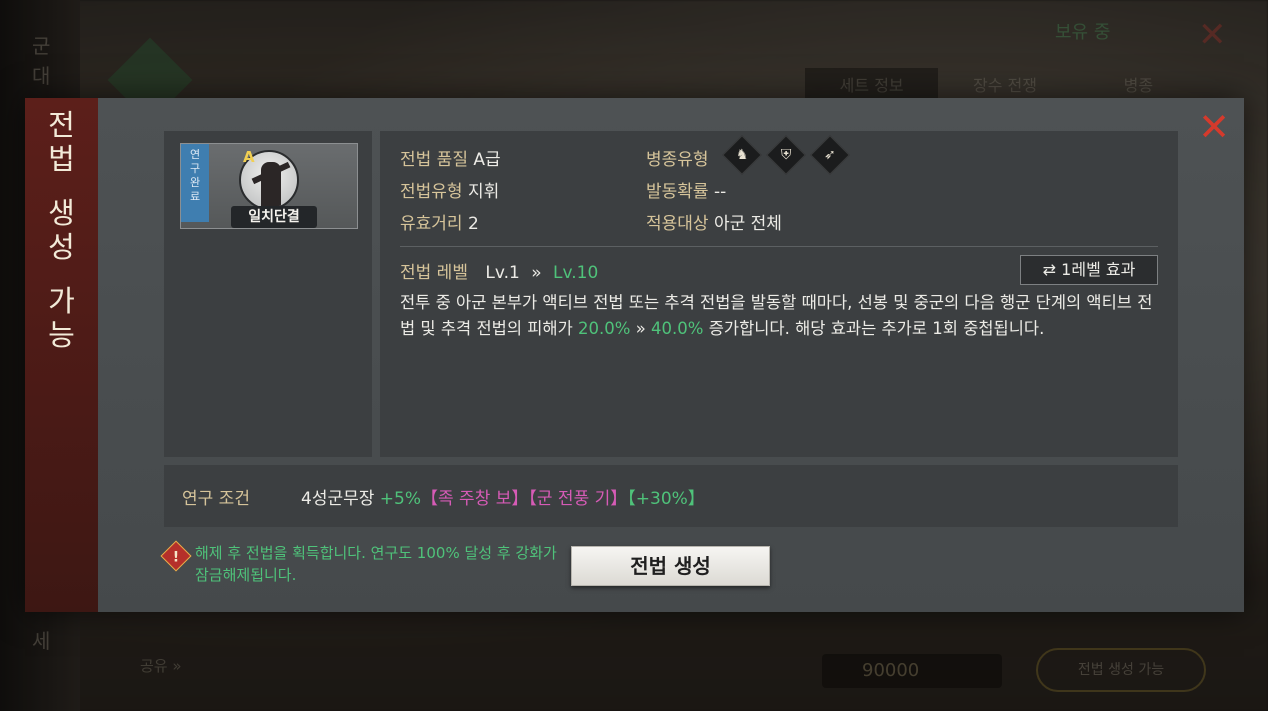 The height and width of the screenshot is (711, 1268). What do you see at coordinates (61, 159) in the screenshot?
I see `side-title-char: 법` at bounding box center [61, 159].